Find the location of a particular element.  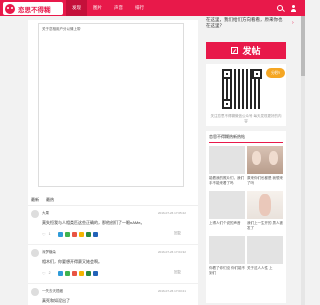

comment-author: 一失去天梧藏 is located at coordinates (52, 291).